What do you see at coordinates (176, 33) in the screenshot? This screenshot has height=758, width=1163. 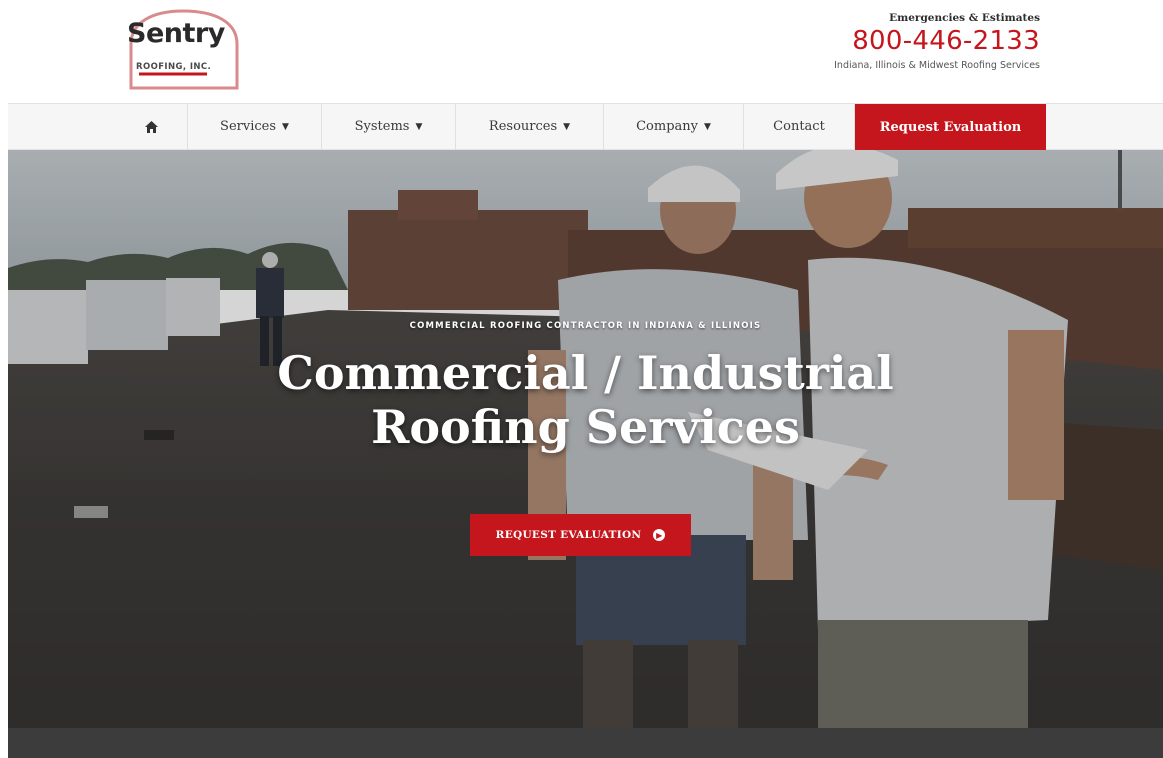 I see `logo-wordmark: Sentry` at bounding box center [176, 33].